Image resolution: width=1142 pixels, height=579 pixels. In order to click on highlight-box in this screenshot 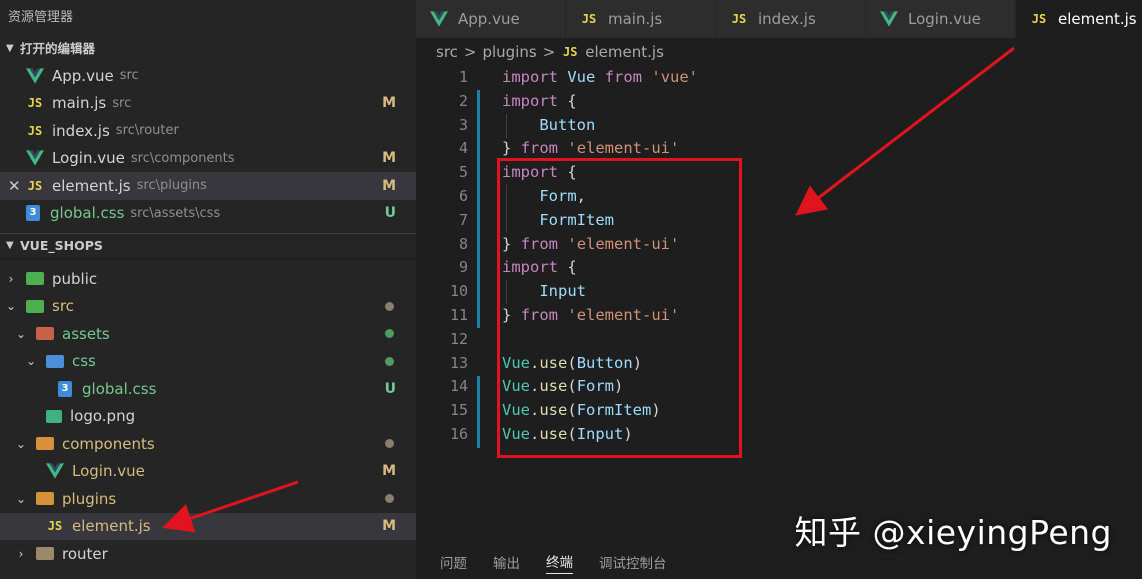, I will do `click(619, 308)`.